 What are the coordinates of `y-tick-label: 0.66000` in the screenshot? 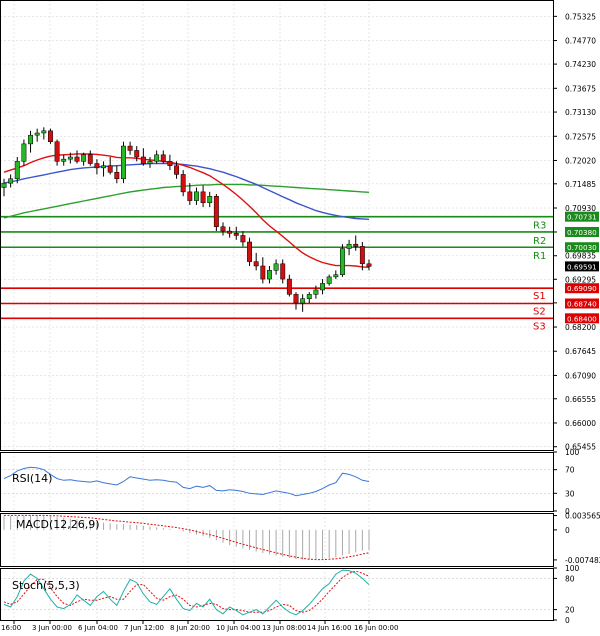 It's located at (580, 423).